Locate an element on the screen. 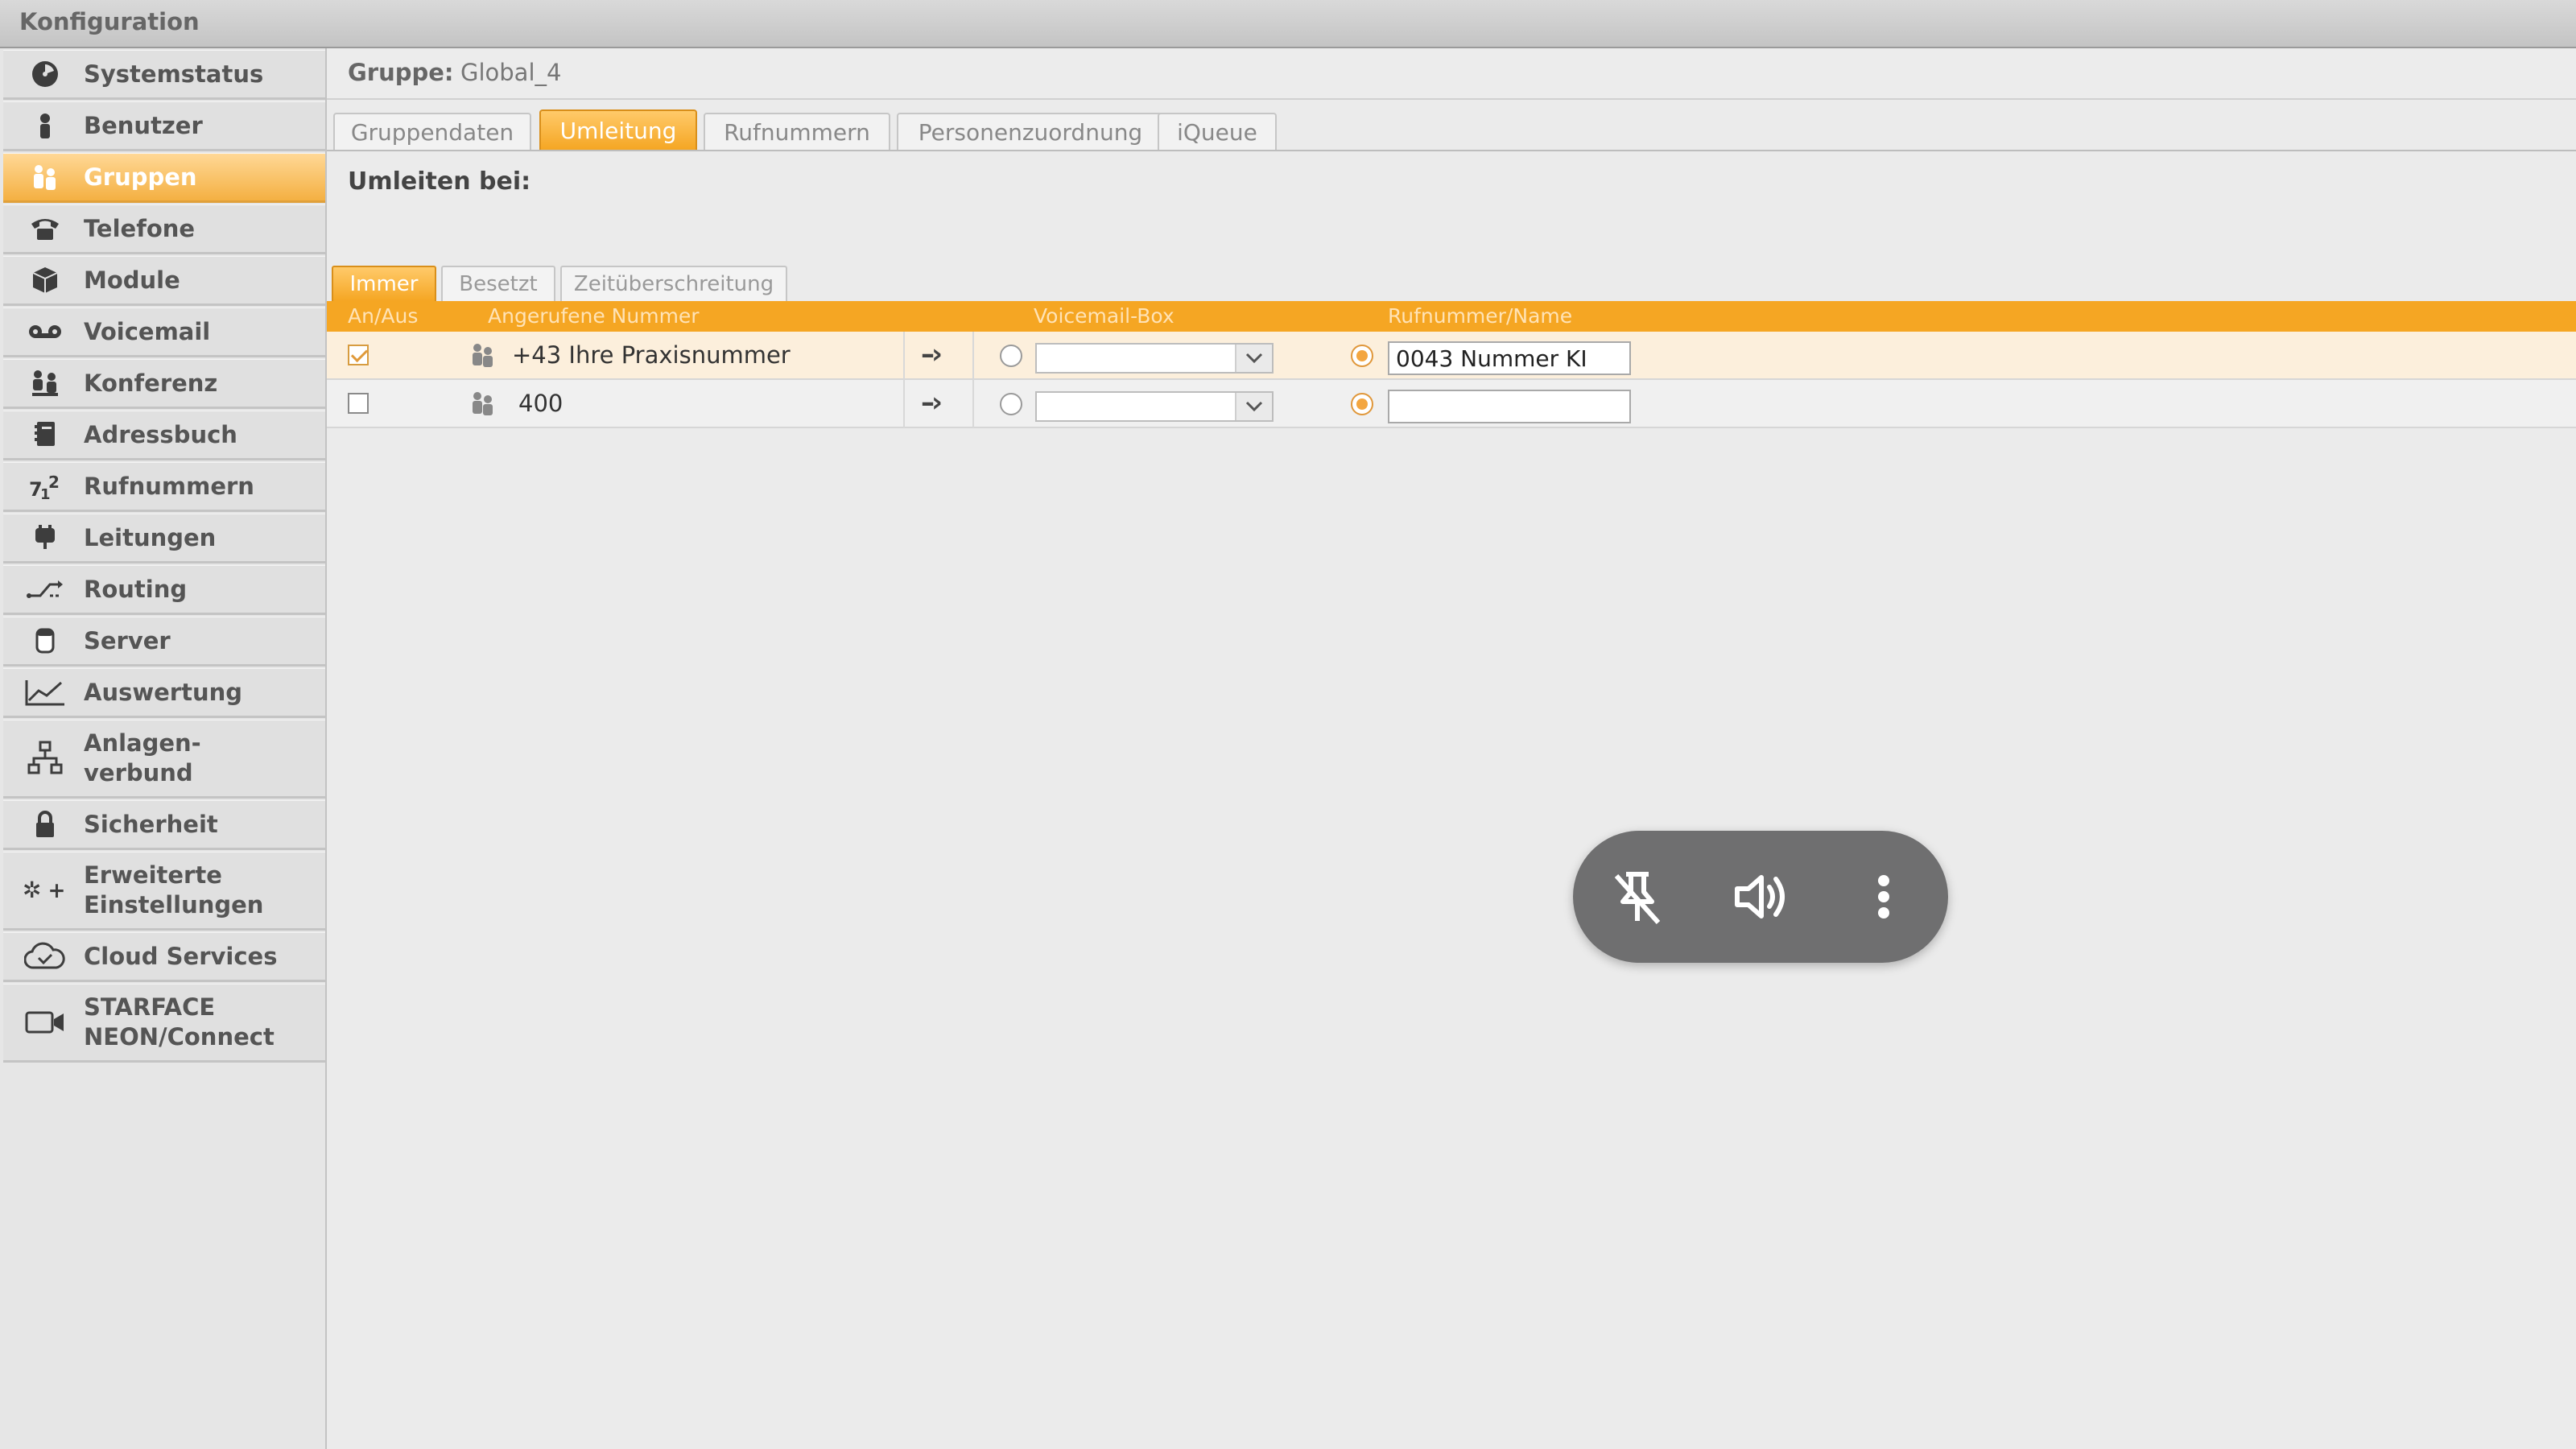 This screenshot has width=2576, height=1449. media-control-overlay is located at coordinates (1760, 897).